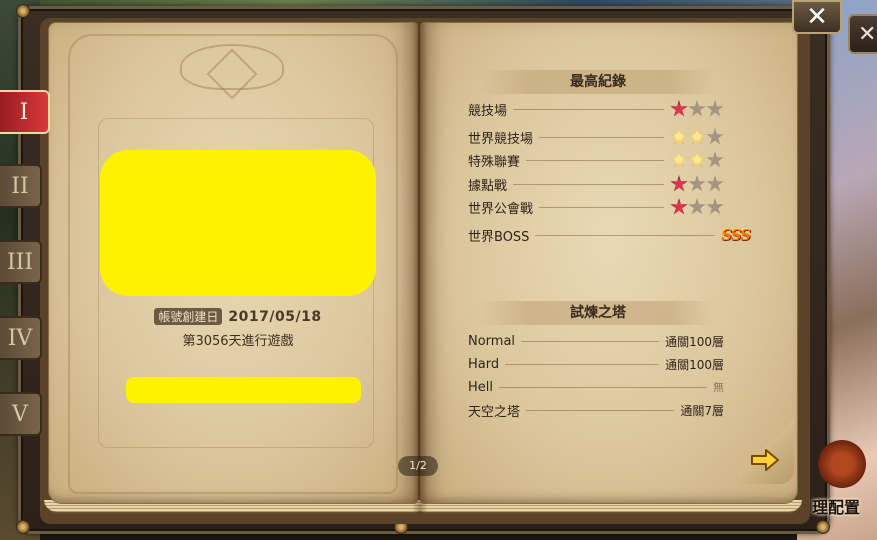  What do you see at coordinates (736, 235) in the screenshot?
I see `rank-badge: SSS` at bounding box center [736, 235].